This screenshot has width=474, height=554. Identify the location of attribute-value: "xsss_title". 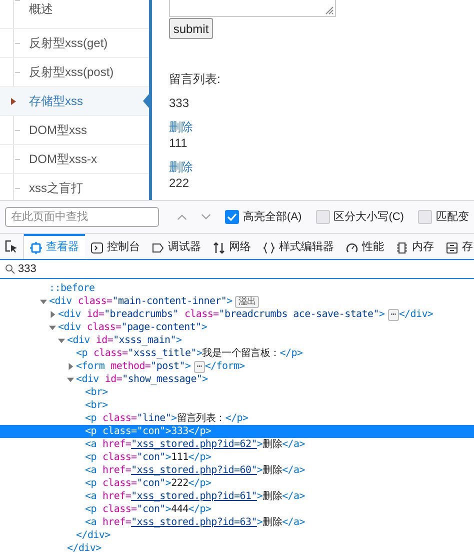
(162, 354).